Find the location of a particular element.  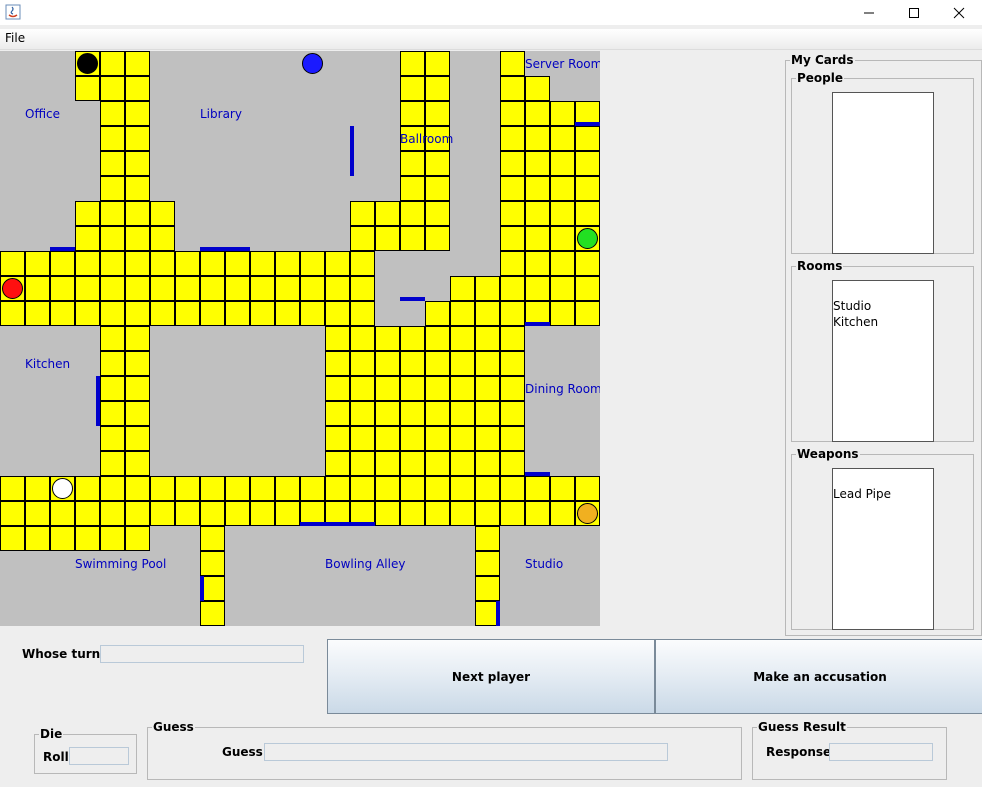

my-cards-title: My Cards is located at coordinates (822, 60).